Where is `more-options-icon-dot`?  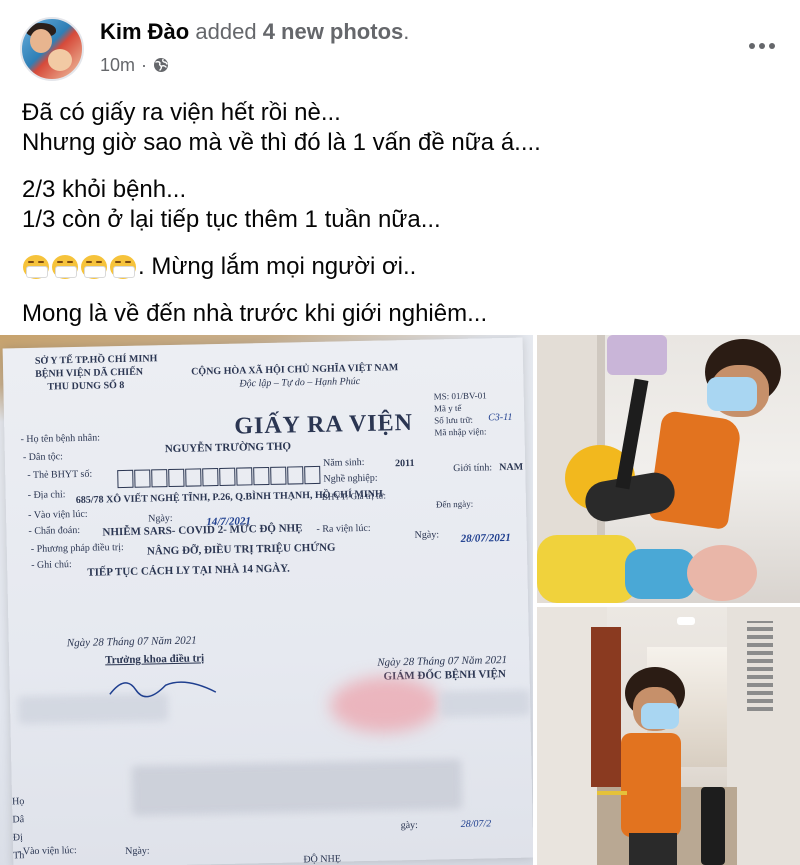 more-options-icon-dot is located at coordinates (772, 46).